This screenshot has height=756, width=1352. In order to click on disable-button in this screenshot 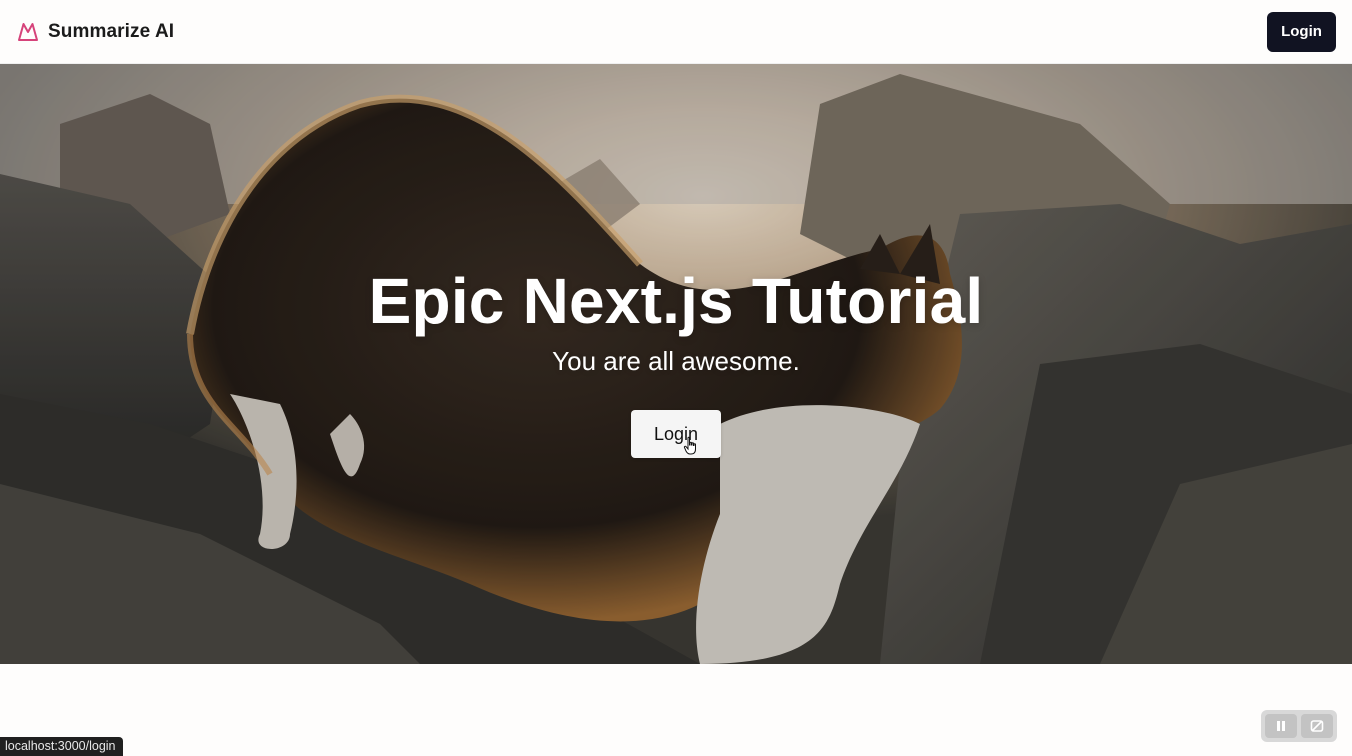, I will do `click(1317, 726)`.